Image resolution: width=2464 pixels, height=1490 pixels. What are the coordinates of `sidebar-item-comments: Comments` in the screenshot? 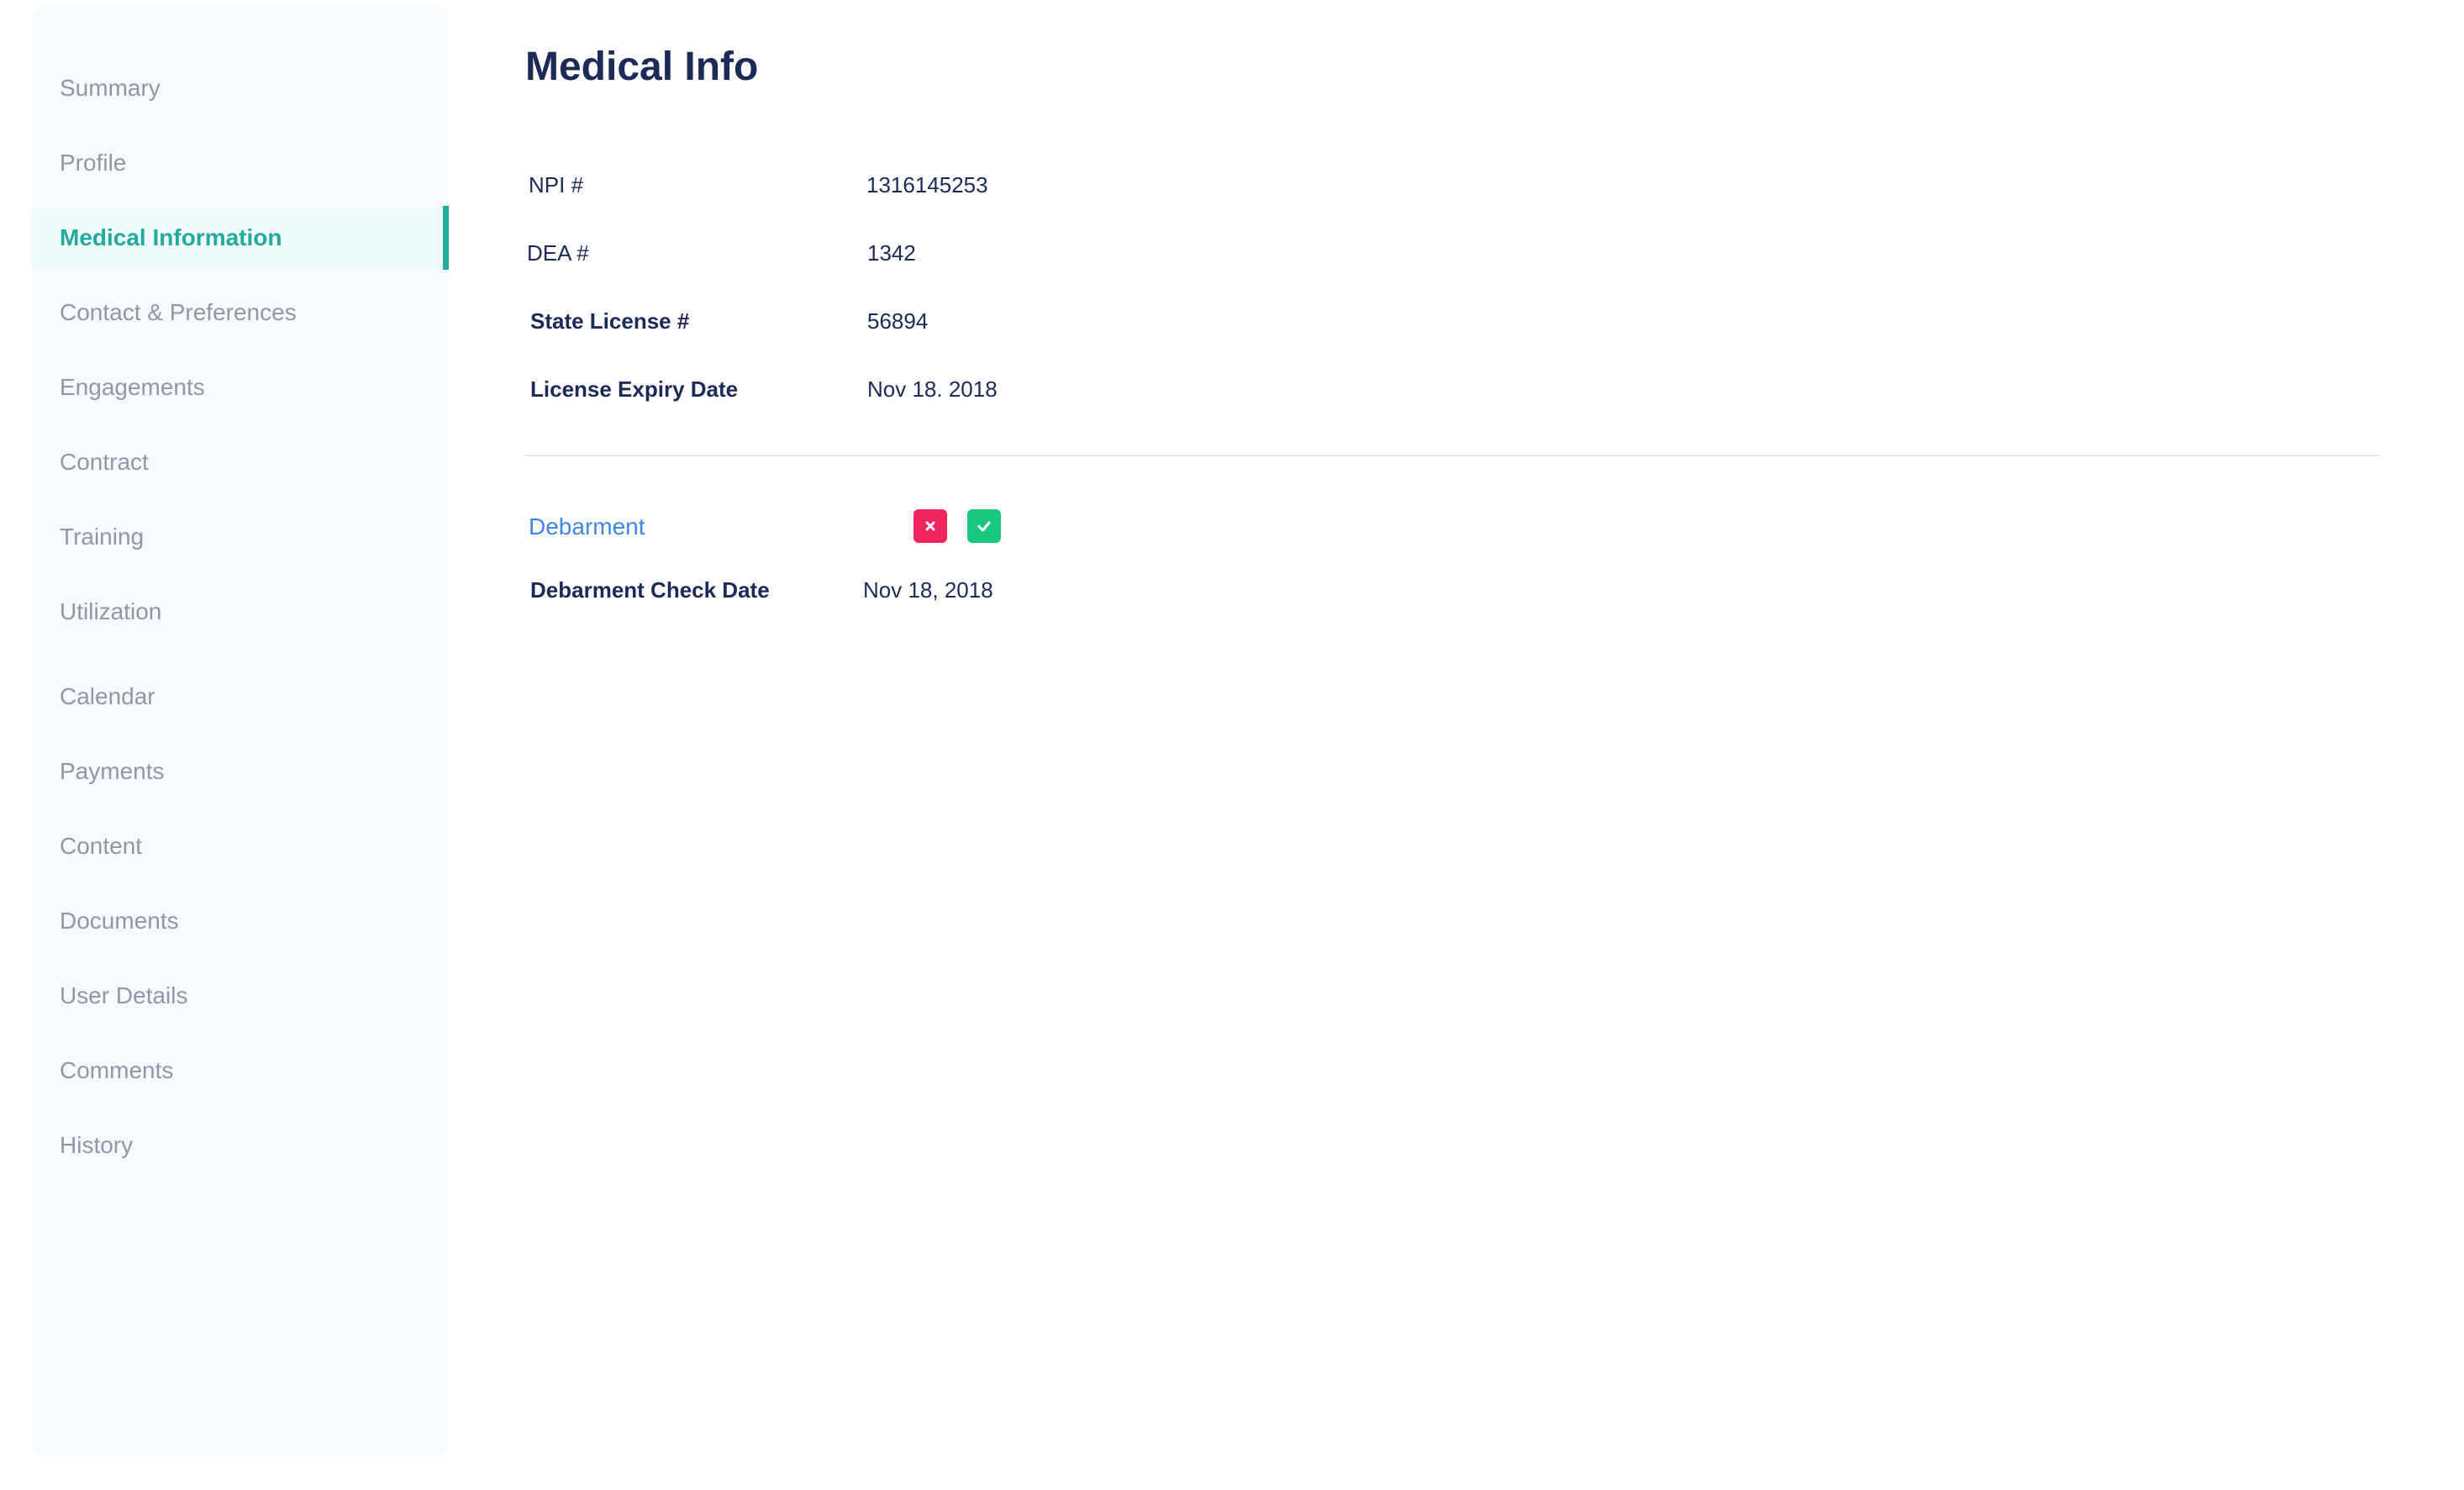 It's located at (240, 1071).